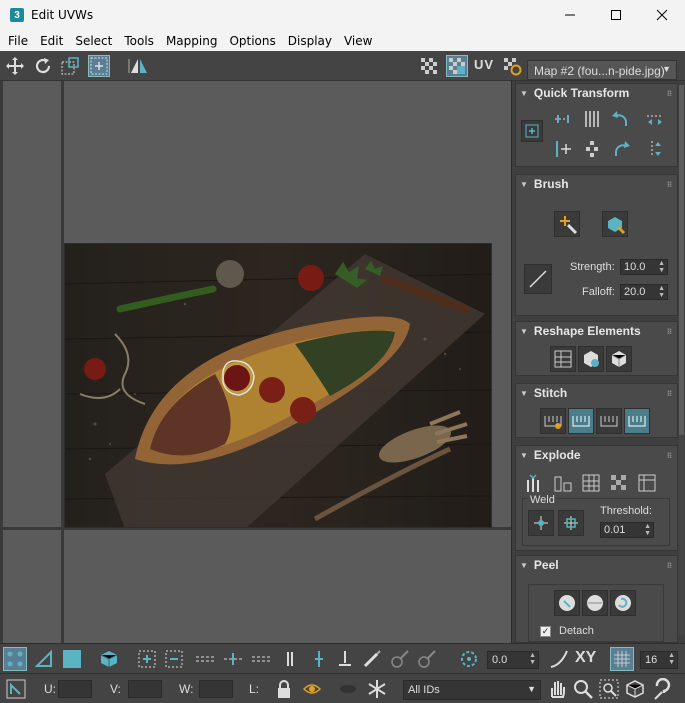 Image resolution: width=685 pixels, height=703 pixels. What do you see at coordinates (619, 359) in the screenshot?
I see `relax-settings-icon` at bounding box center [619, 359].